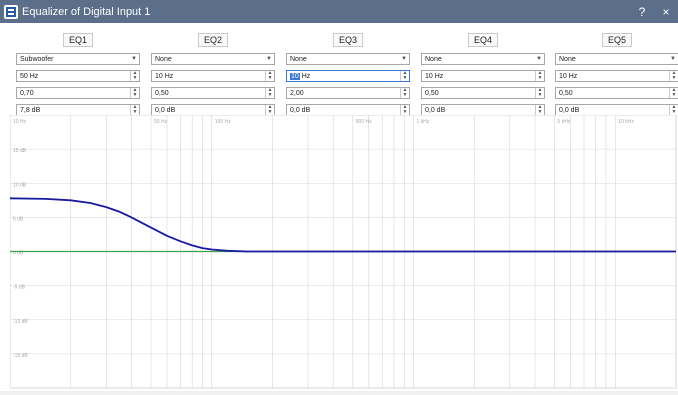  Describe the element at coordinates (434, 76) in the screenshot. I see `eq4-freq-value: 10 Hz` at that location.